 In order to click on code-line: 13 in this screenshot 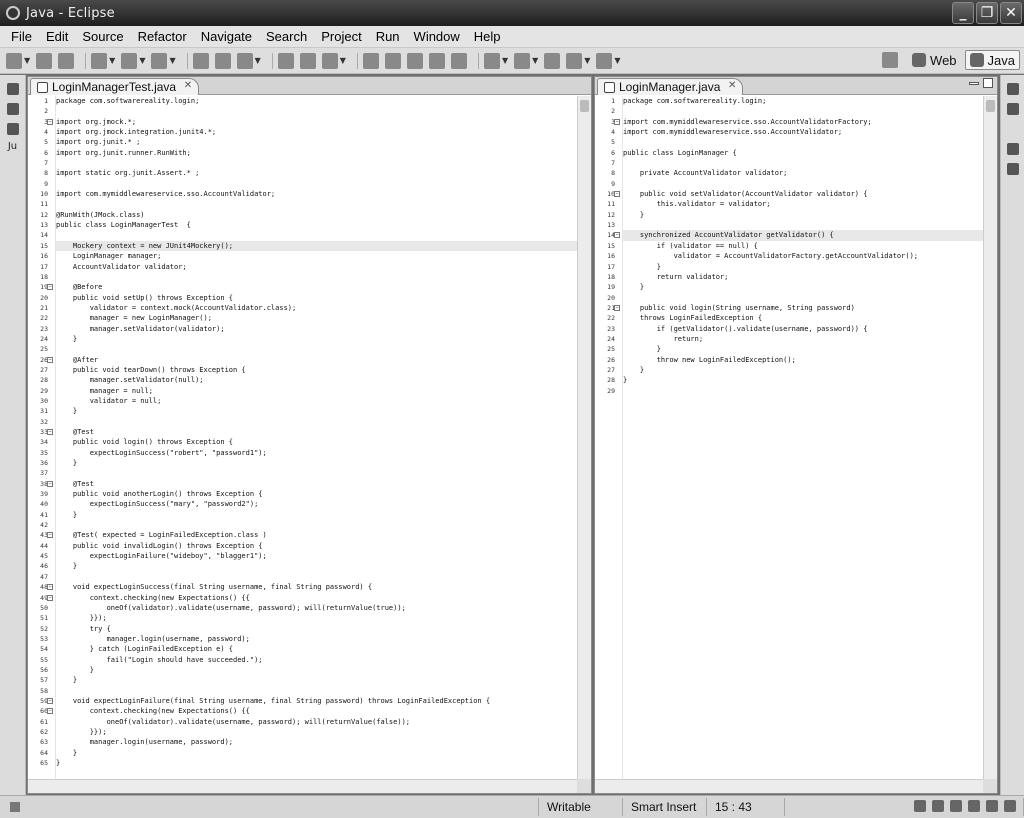, I will do `click(795, 225)`.